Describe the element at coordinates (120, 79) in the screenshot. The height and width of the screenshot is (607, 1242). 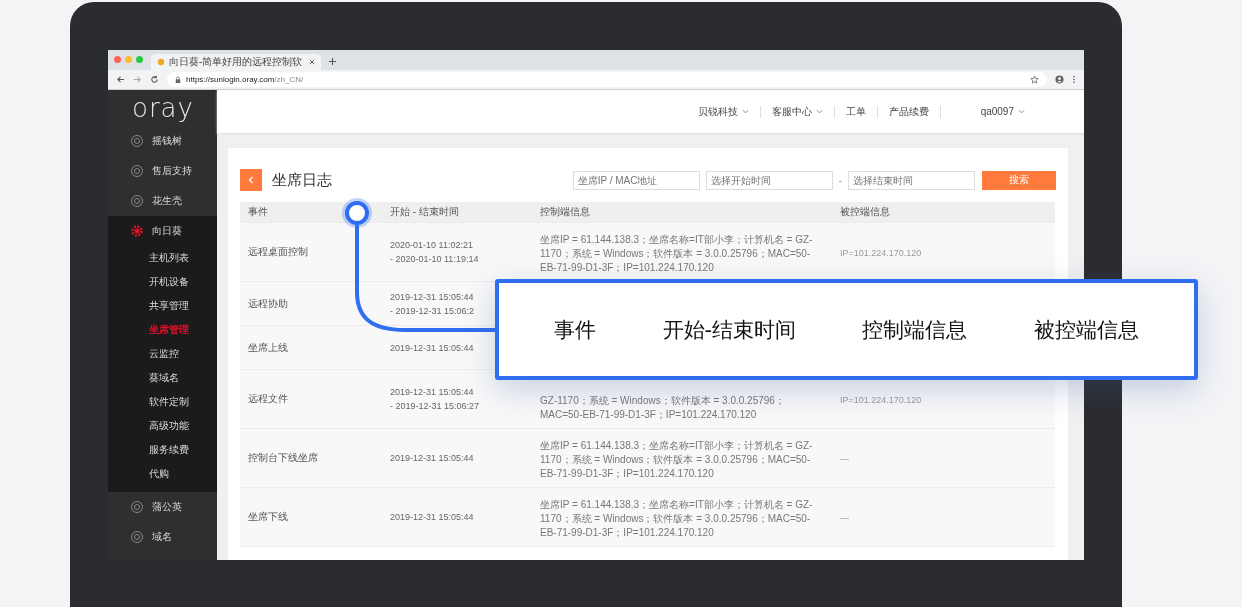
I see `back-arrow-icon` at that location.